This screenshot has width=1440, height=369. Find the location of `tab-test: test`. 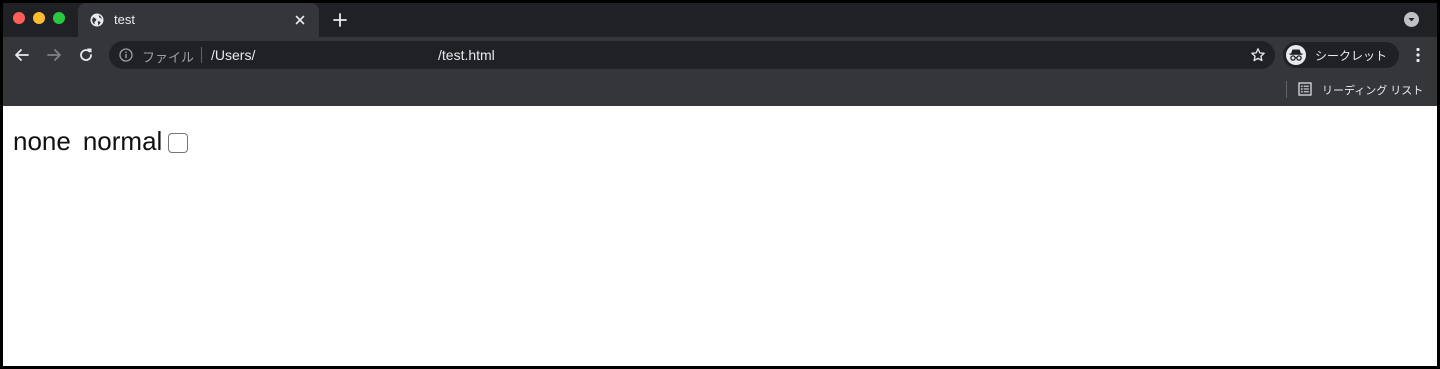

tab-test: test is located at coordinates (198, 20).